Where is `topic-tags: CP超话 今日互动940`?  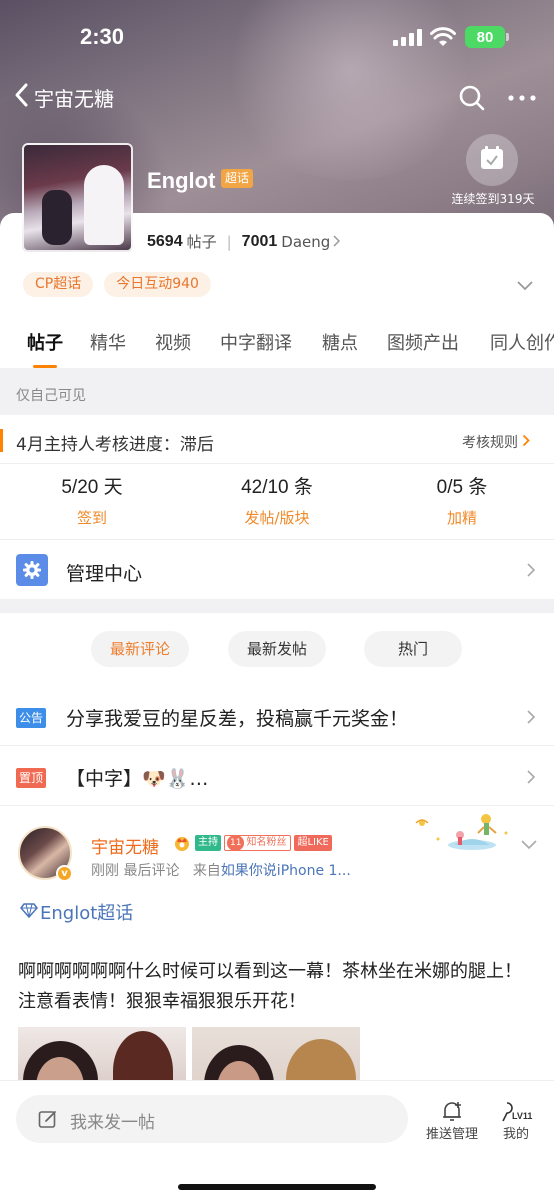
topic-tags: CP超话 今日互动940 is located at coordinates (117, 284).